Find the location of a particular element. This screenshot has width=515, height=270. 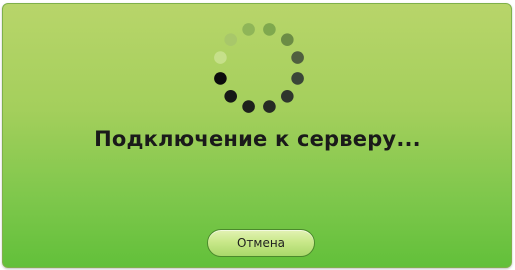

cancel-button-label: Отмена is located at coordinates (261, 243).